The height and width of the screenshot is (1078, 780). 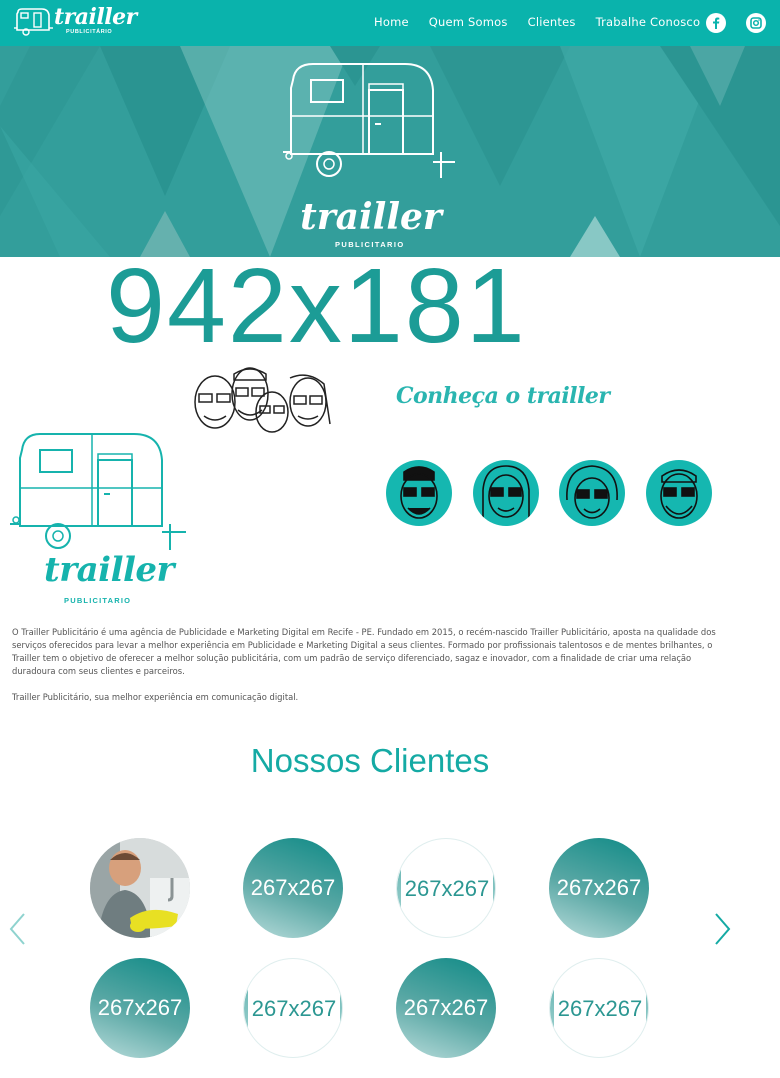 I want to click on team-sketch-image, so click(x=261, y=399).